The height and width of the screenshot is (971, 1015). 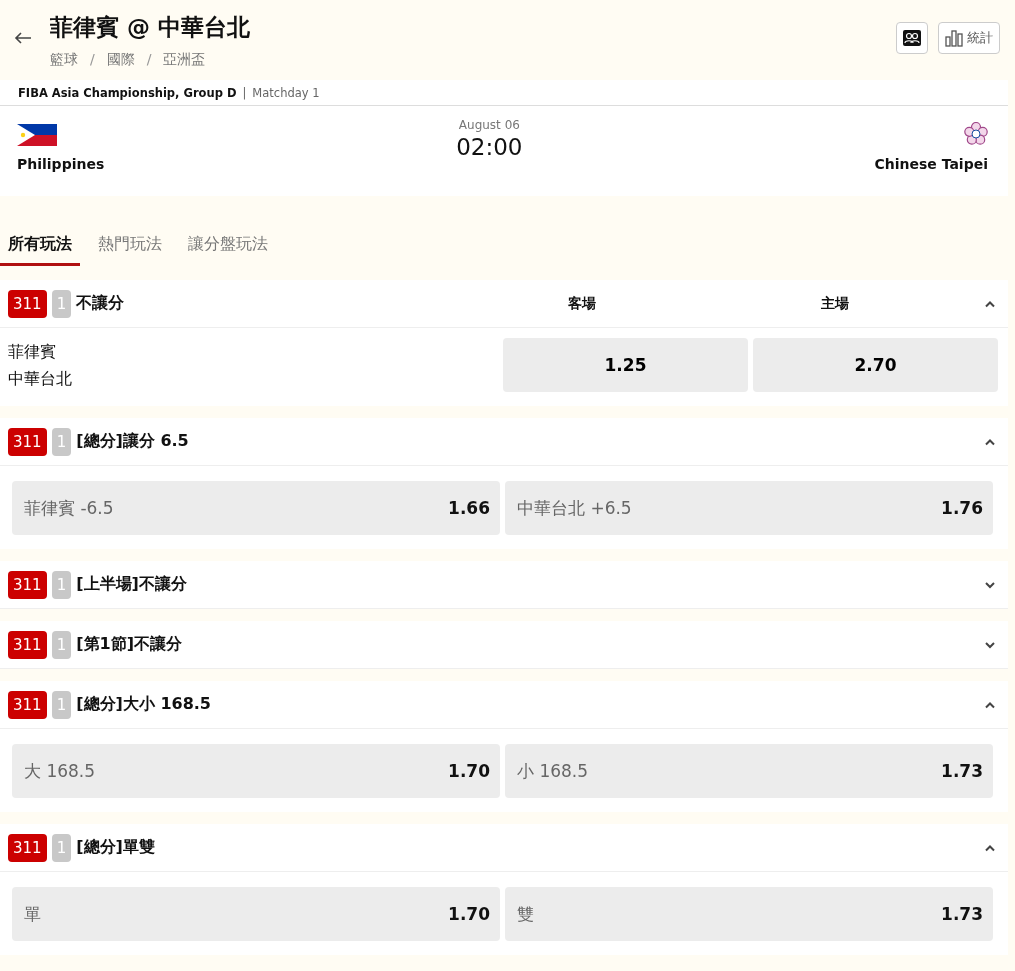 What do you see at coordinates (489, 125) in the screenshot?
I see `match-date: August 06` at bounding box center [489, 125].